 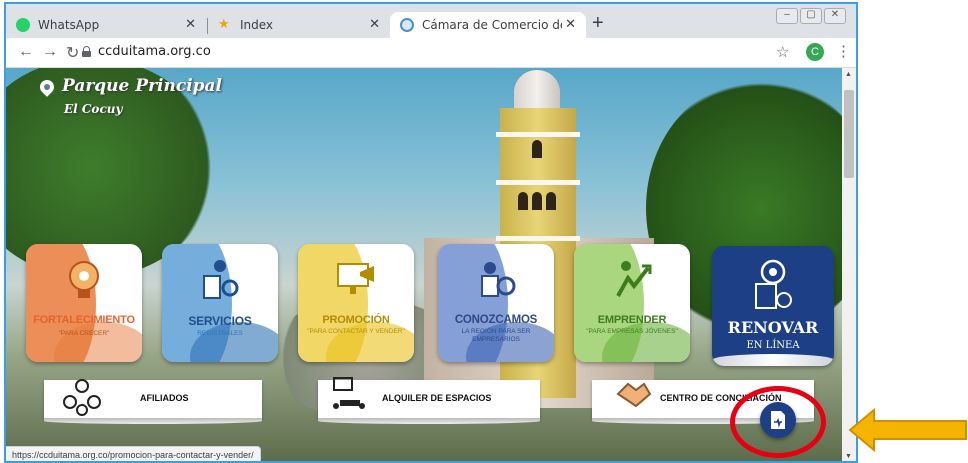 What do you see at coordinates (257, 25) in the screenshot?
I see `tab-title: Index` at bounding box center [257, 25].